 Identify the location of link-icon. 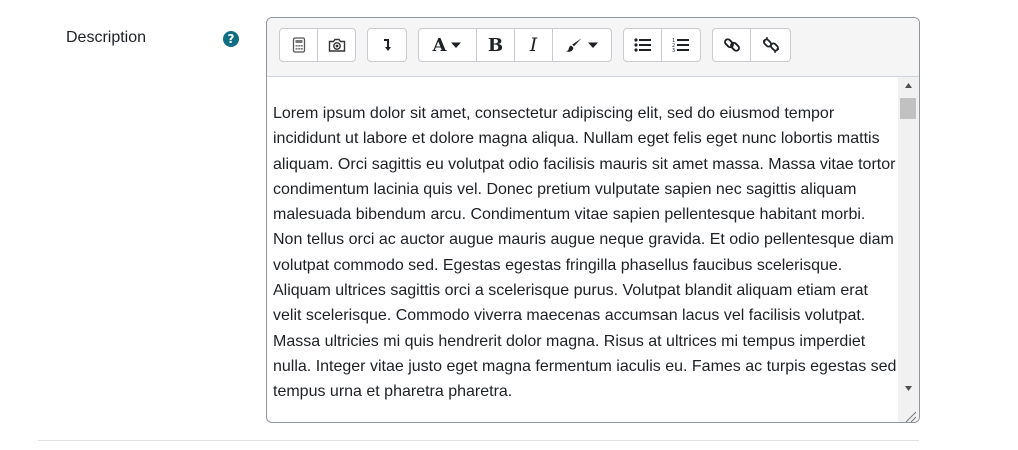
(731, 45).